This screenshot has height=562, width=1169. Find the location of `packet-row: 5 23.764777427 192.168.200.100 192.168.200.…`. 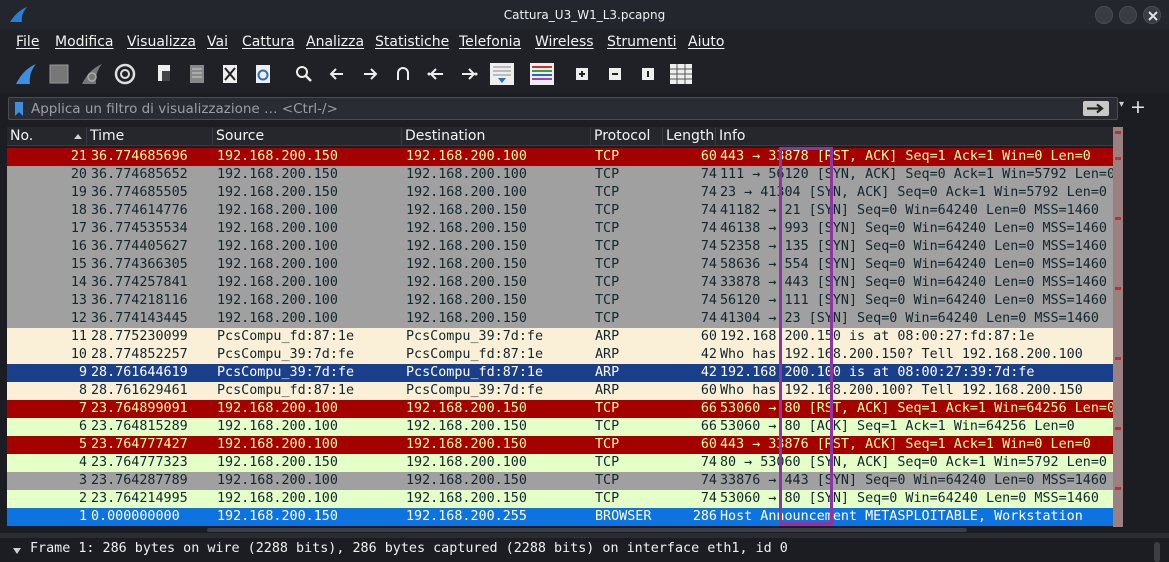

packet-row: 5 23.764777427 192.168.200.100 192.168.200.… is located at coordinates (560, 445).